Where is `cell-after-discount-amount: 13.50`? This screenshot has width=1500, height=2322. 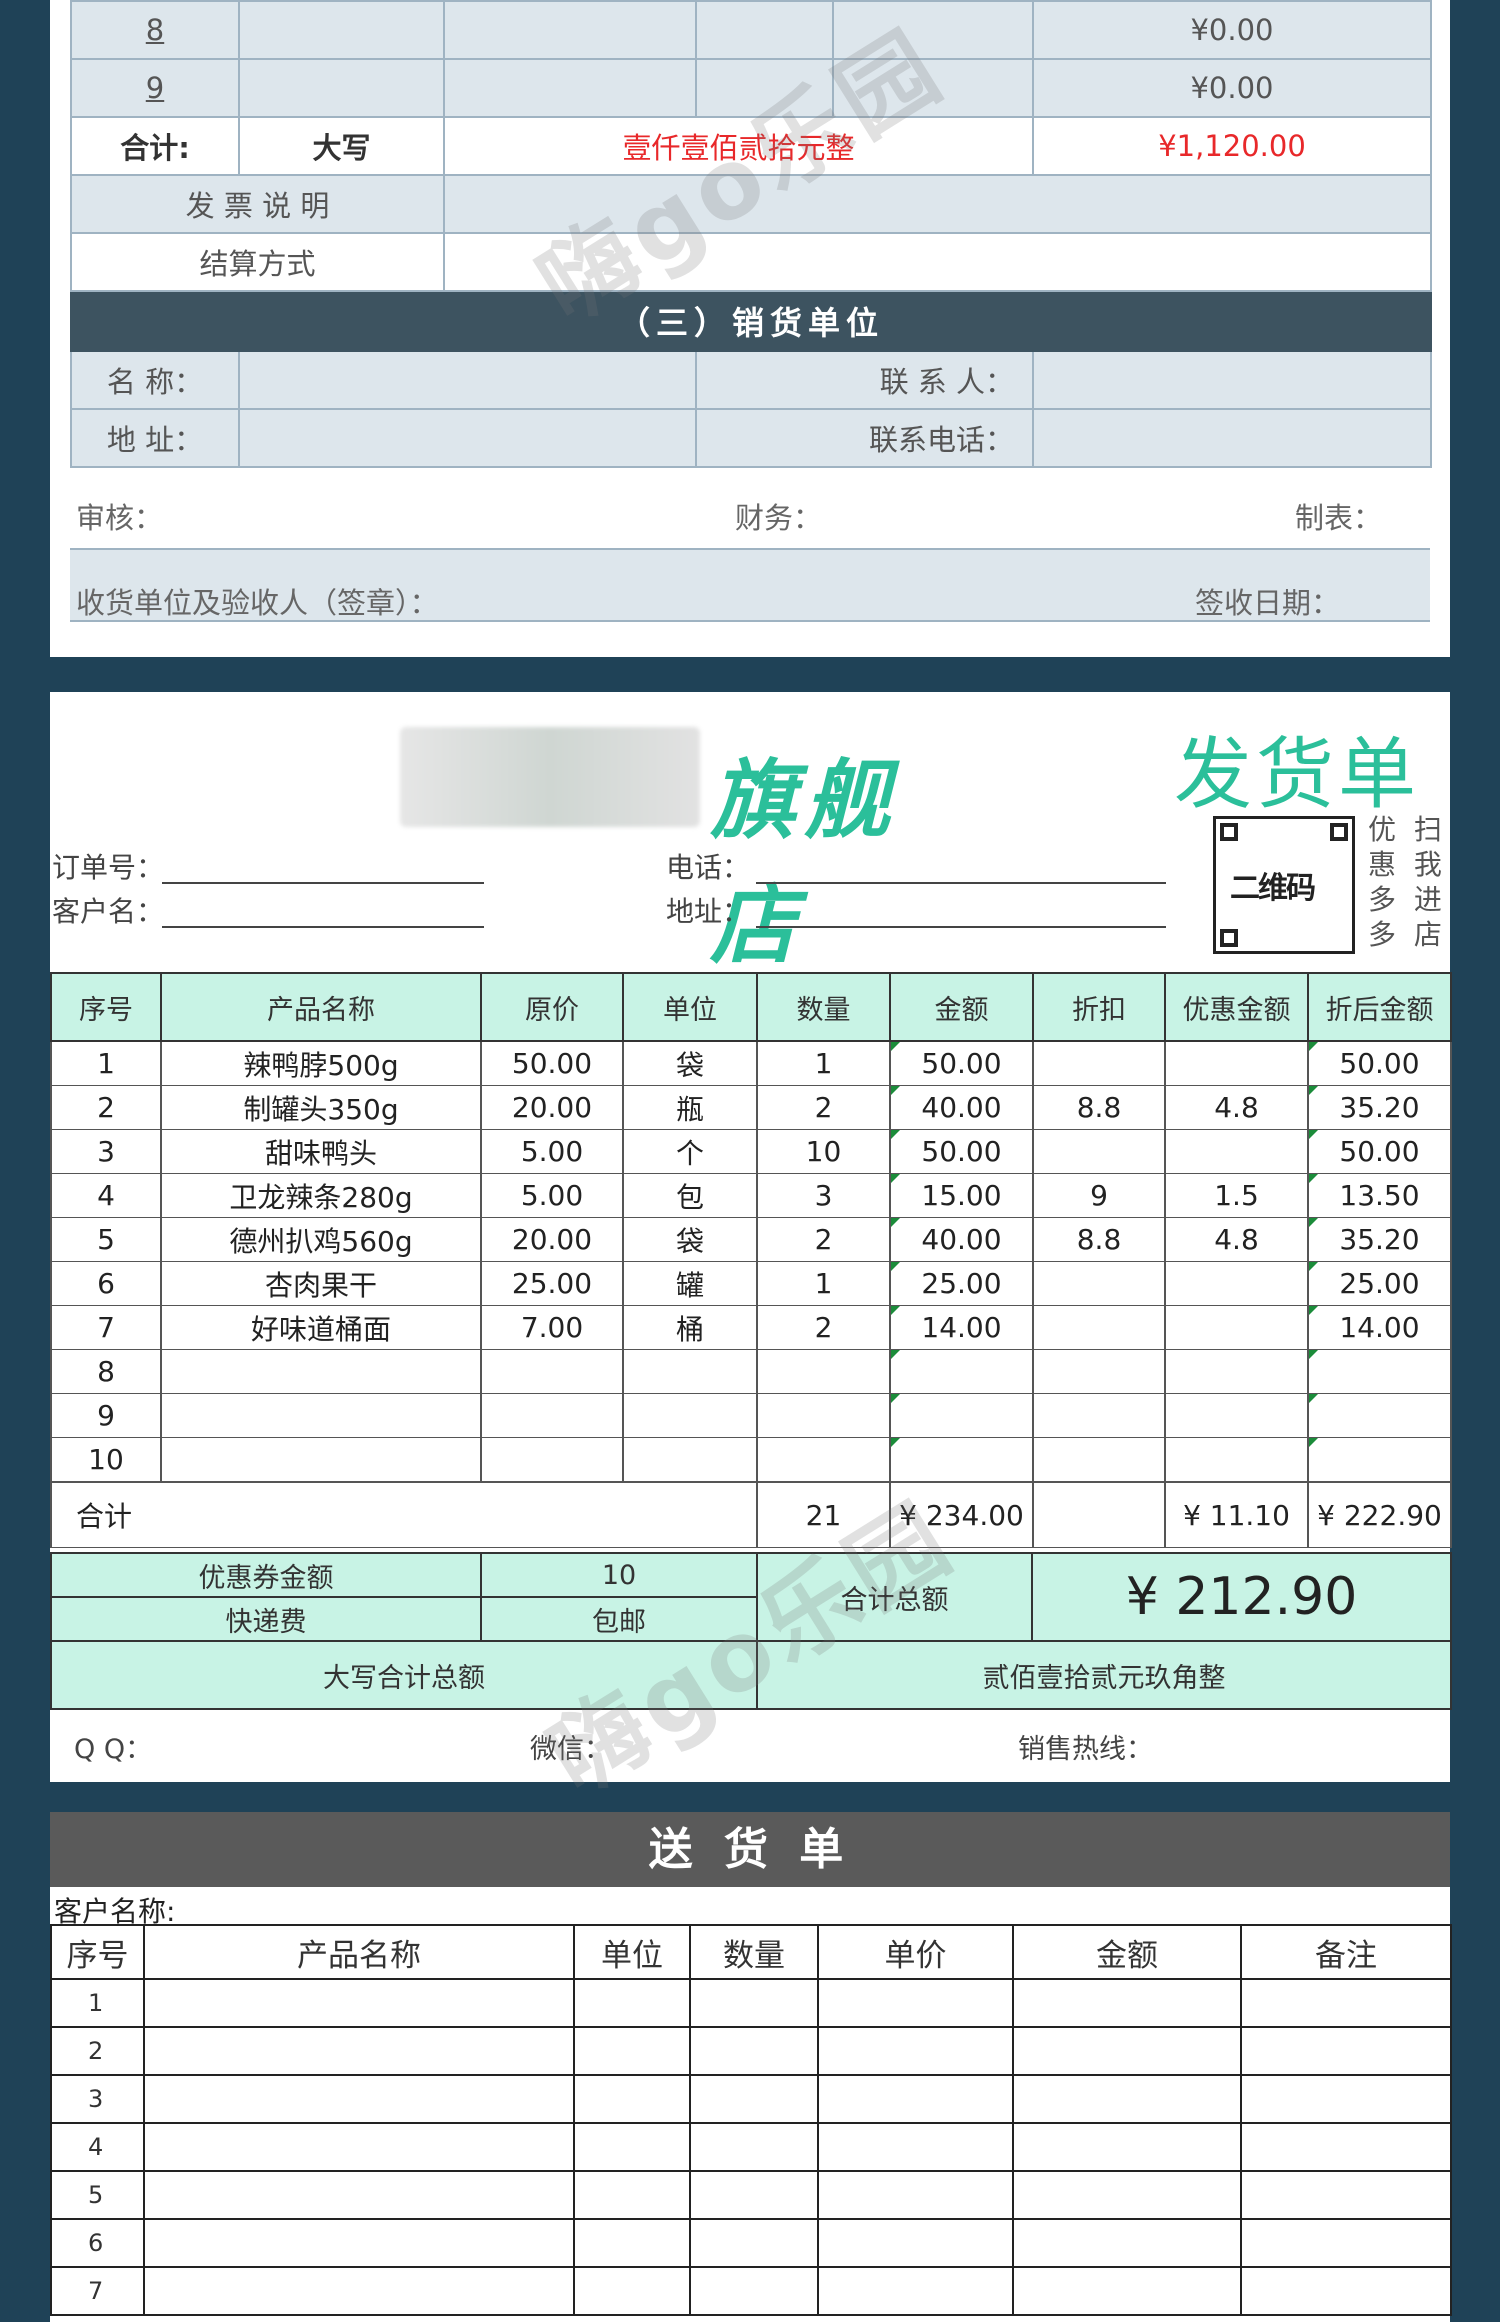 cell-after-discount-amount: 13.50 is located at coordinates (1379, 1195).